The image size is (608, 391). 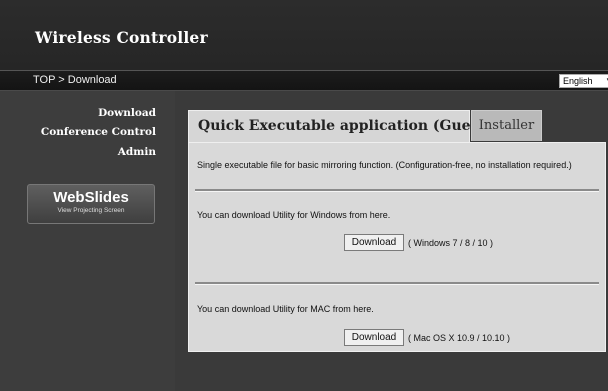 I want to click on language-select: English ▼, so click(x=583, y=81).